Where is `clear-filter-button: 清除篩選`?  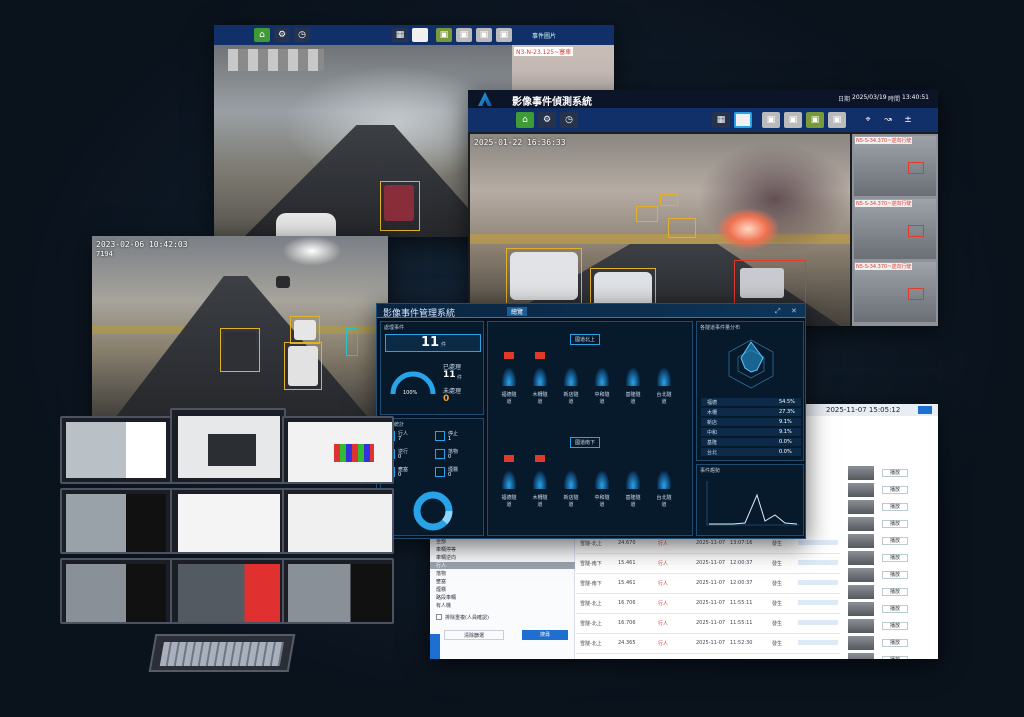
clear-filter-button: 清除篩選 is located at coordinates (474, 635).